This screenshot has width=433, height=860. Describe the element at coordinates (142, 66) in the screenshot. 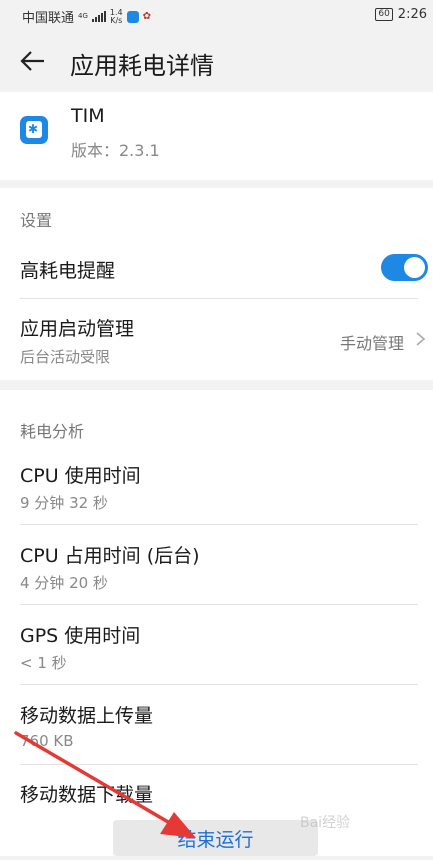

I see `page-title: 应用耗电详情` at that location.